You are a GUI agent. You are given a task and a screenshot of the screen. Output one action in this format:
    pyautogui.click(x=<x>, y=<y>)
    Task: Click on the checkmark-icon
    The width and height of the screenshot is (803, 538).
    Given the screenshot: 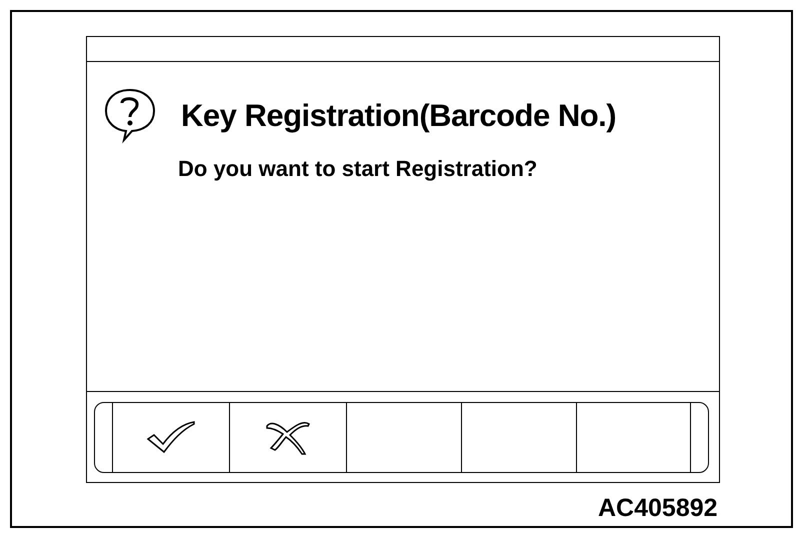 What is the action you would take?
    pyautogui.click(x=171, y=437)
    